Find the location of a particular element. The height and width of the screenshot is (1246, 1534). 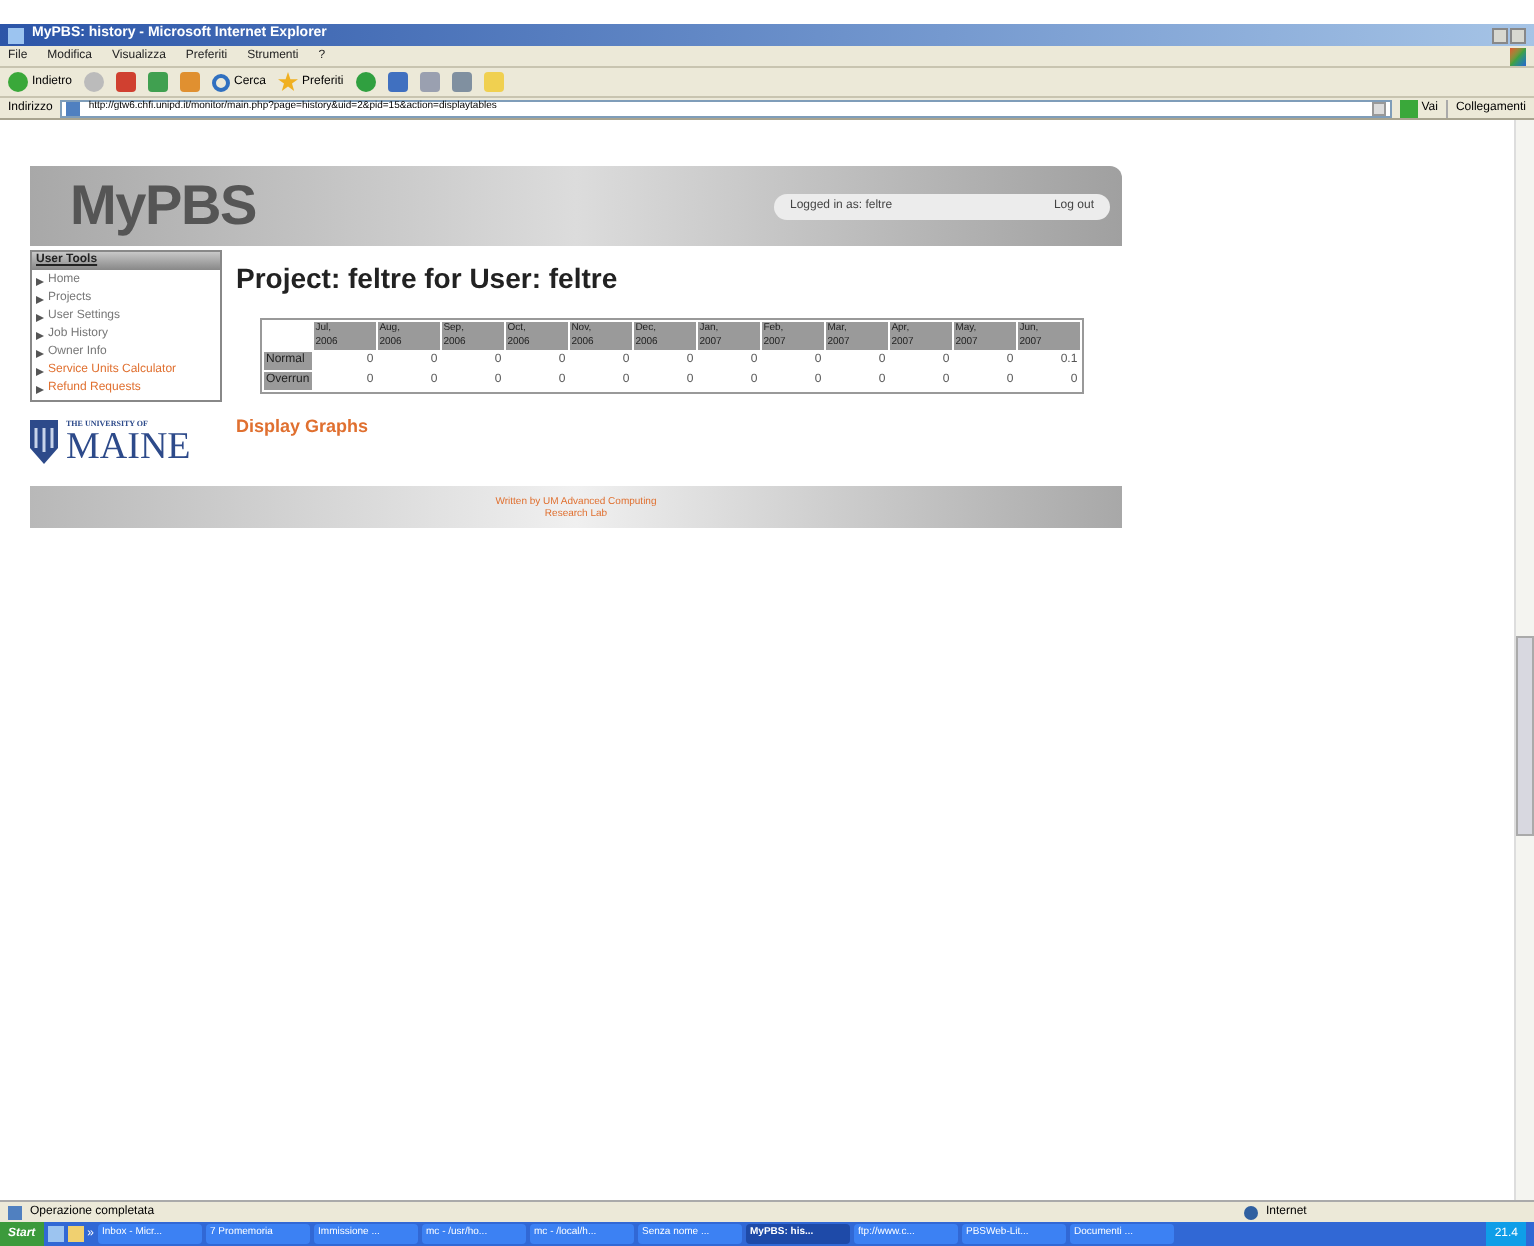

scroll-thumb is located at coordinates (1525, 736).